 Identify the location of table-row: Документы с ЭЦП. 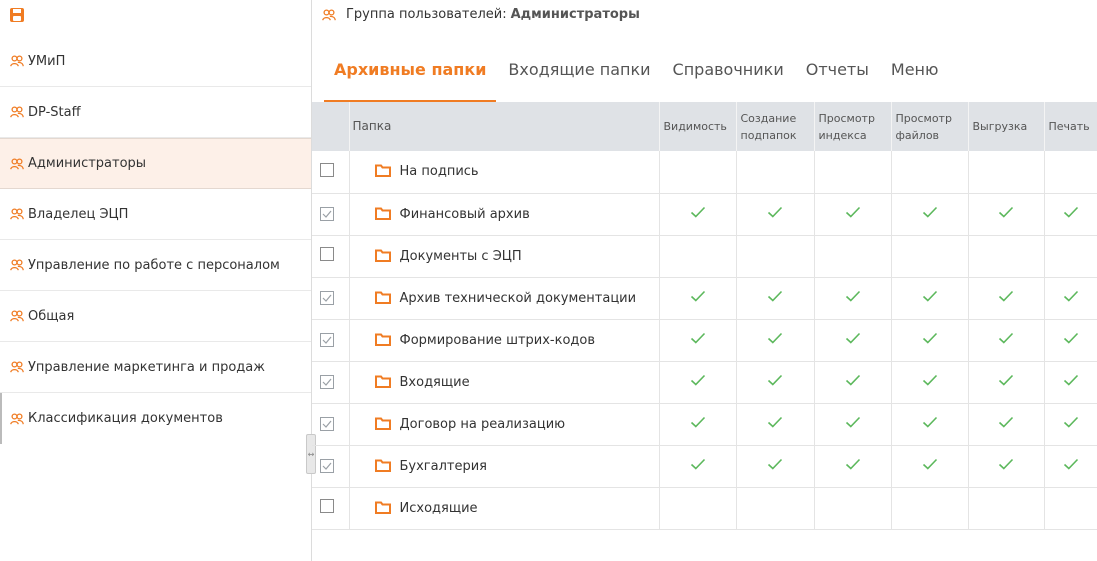
(704, 256).